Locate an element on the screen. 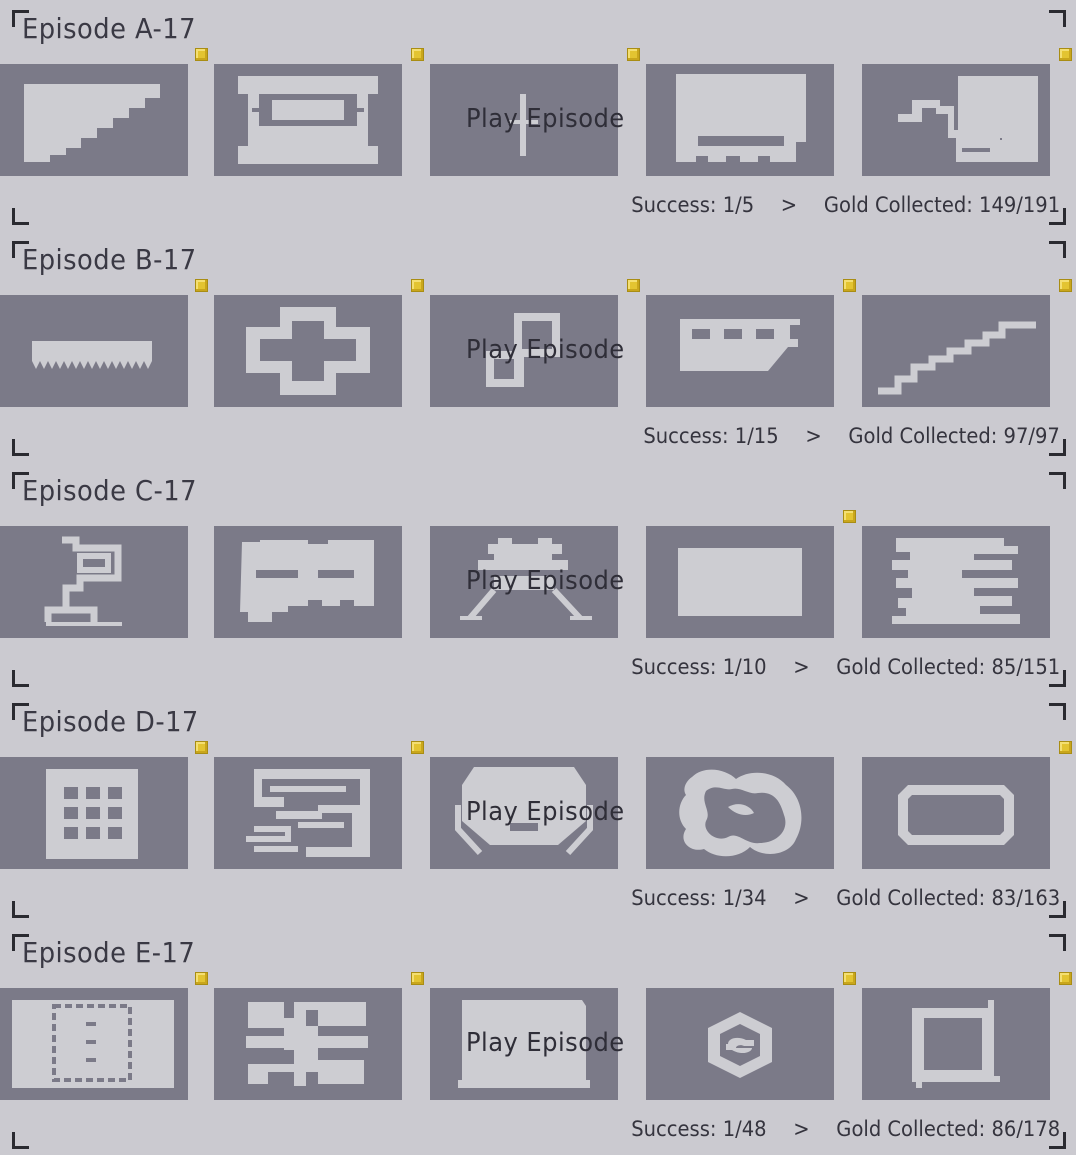 The width and height of the screenshot is (1076, 1155). bowl-arena-icon is located at coordinates (524, 811).